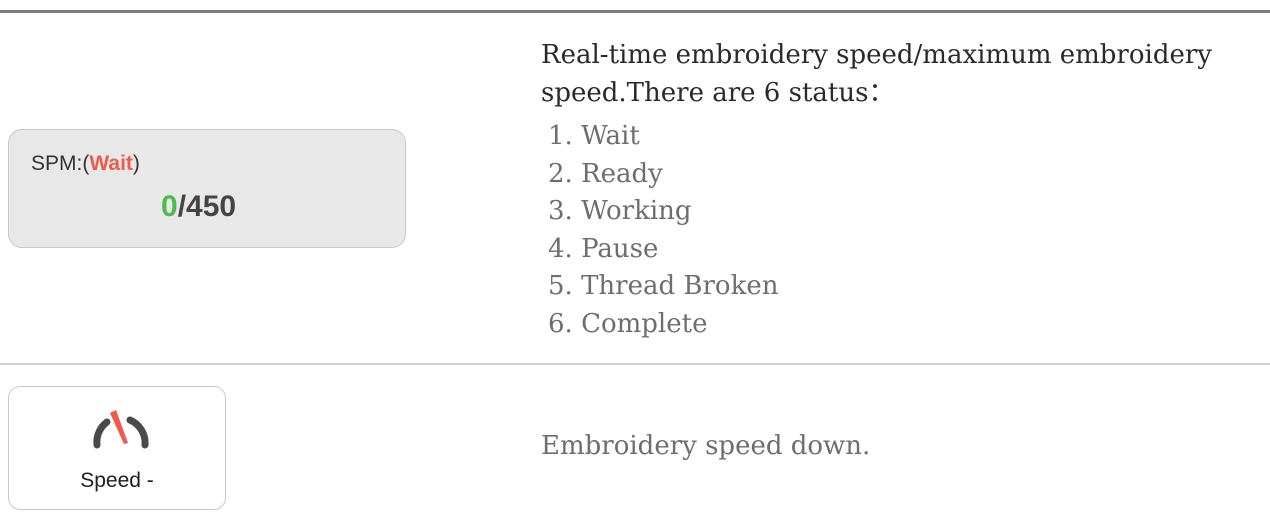 This screenshot has height=524, width=1270. What do you see at coordinates (207, 188) in the screenshot?
I see `spm-panel: SPM:(Wait) 0/450` at bounding box center [207, 188].